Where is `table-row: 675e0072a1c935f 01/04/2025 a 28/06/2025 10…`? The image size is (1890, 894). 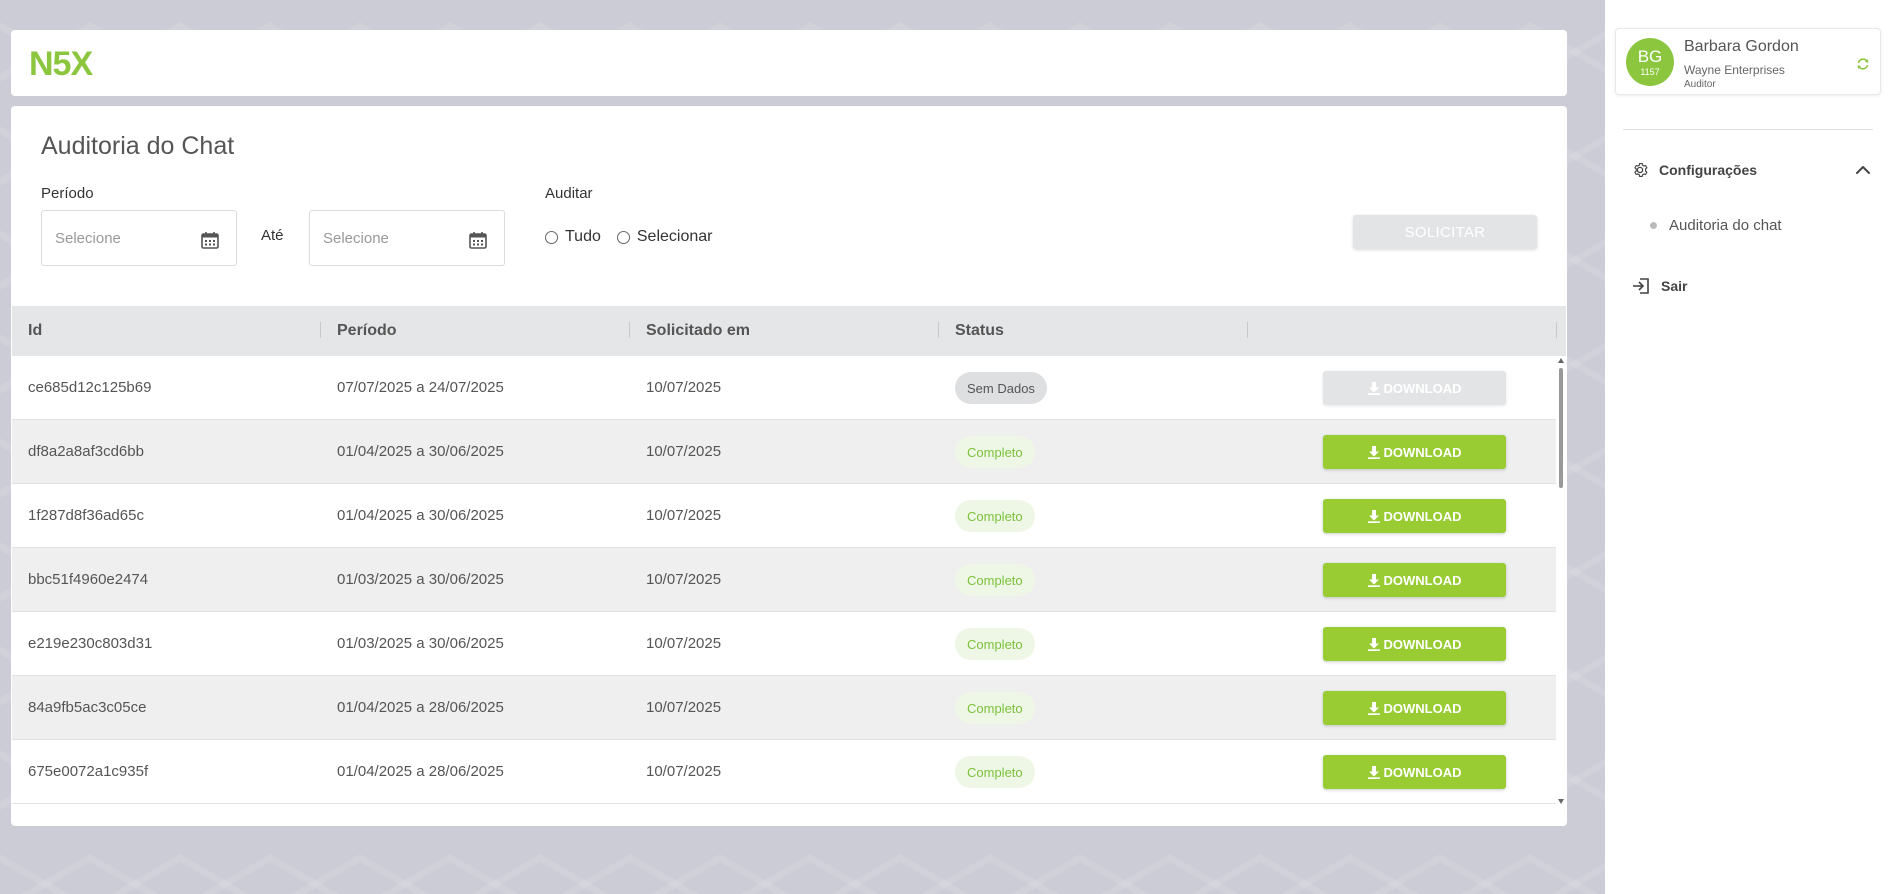 table-row: 675e0072a1c935f 01/04/2025 a 28/06/2025 10… is located at coordinates (784, 772).